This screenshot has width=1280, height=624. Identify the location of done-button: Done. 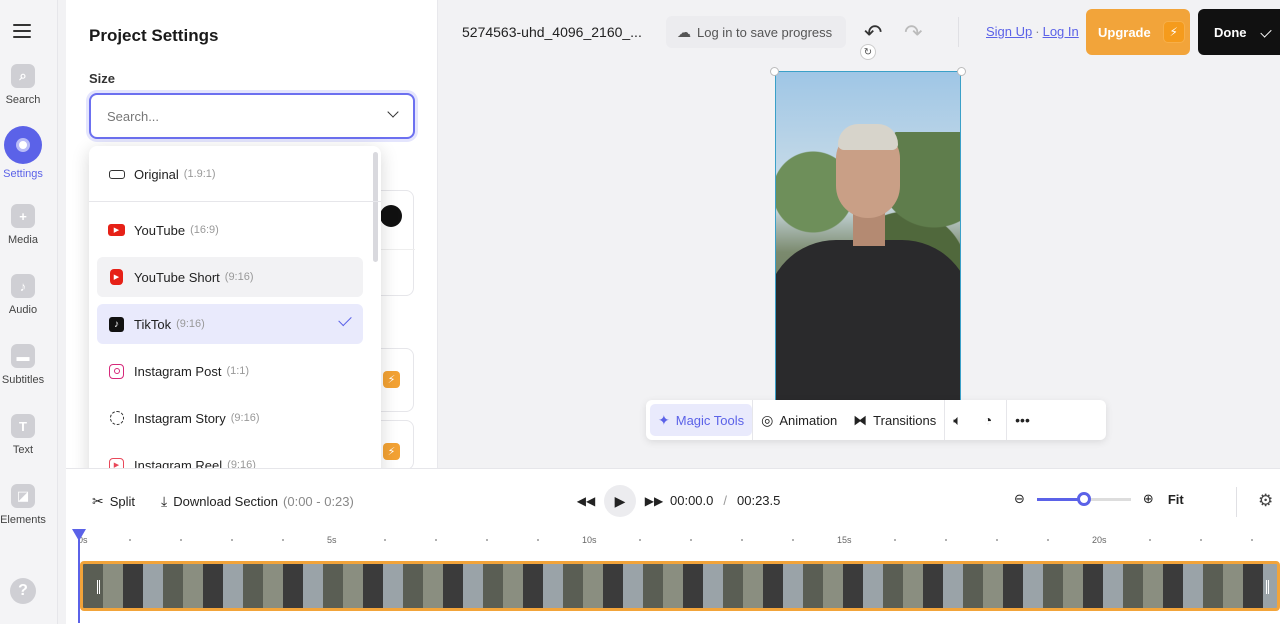
(1239, 32).